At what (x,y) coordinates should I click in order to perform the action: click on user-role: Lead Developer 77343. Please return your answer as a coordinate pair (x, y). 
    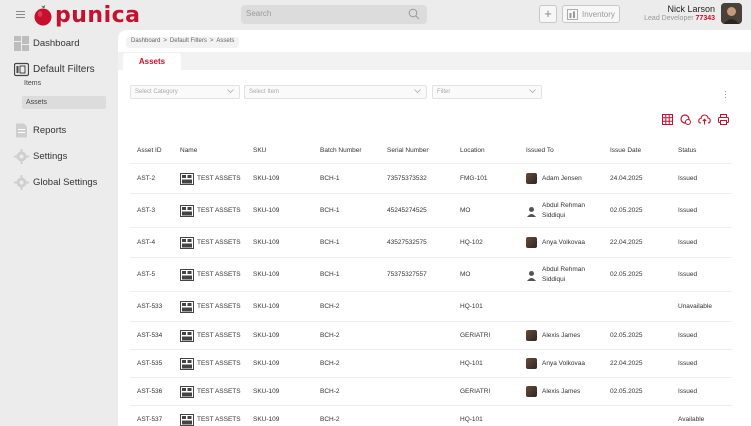
    Looking at the image, I should click on (679, 18).